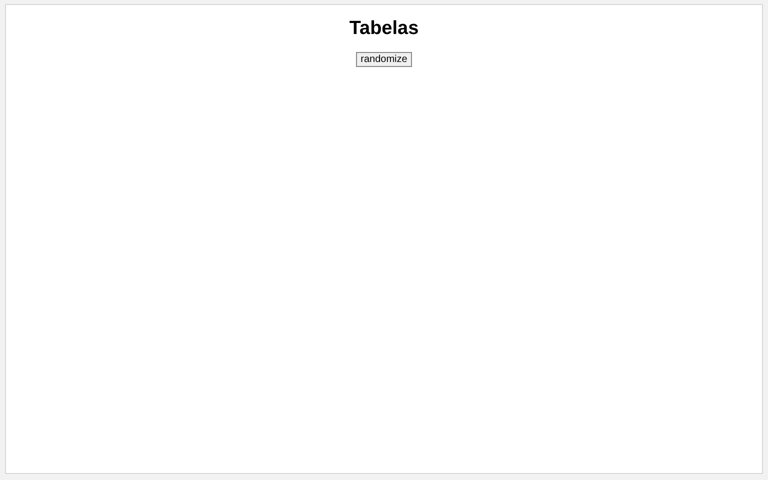  Describe the element at coordinates (384, 59) in the screenshot. I see `randomize-button: randomize` at that location.